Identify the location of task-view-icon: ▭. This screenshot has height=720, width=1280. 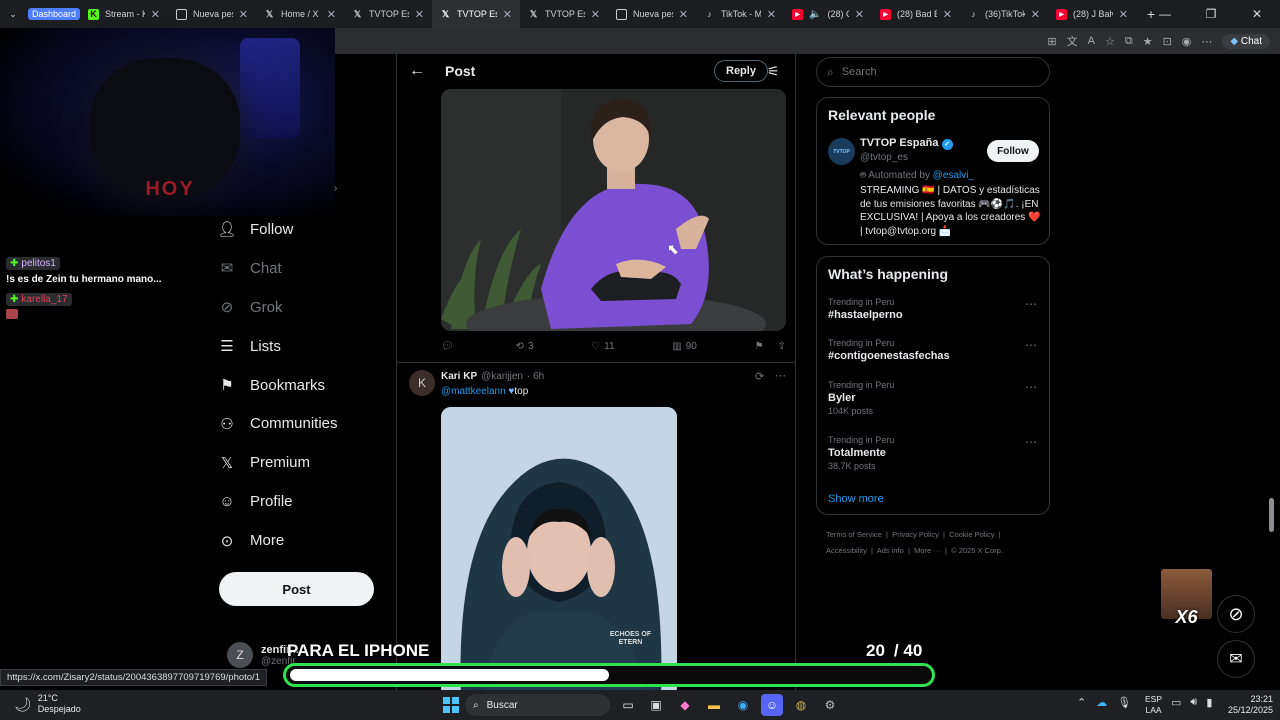
(628, 705).